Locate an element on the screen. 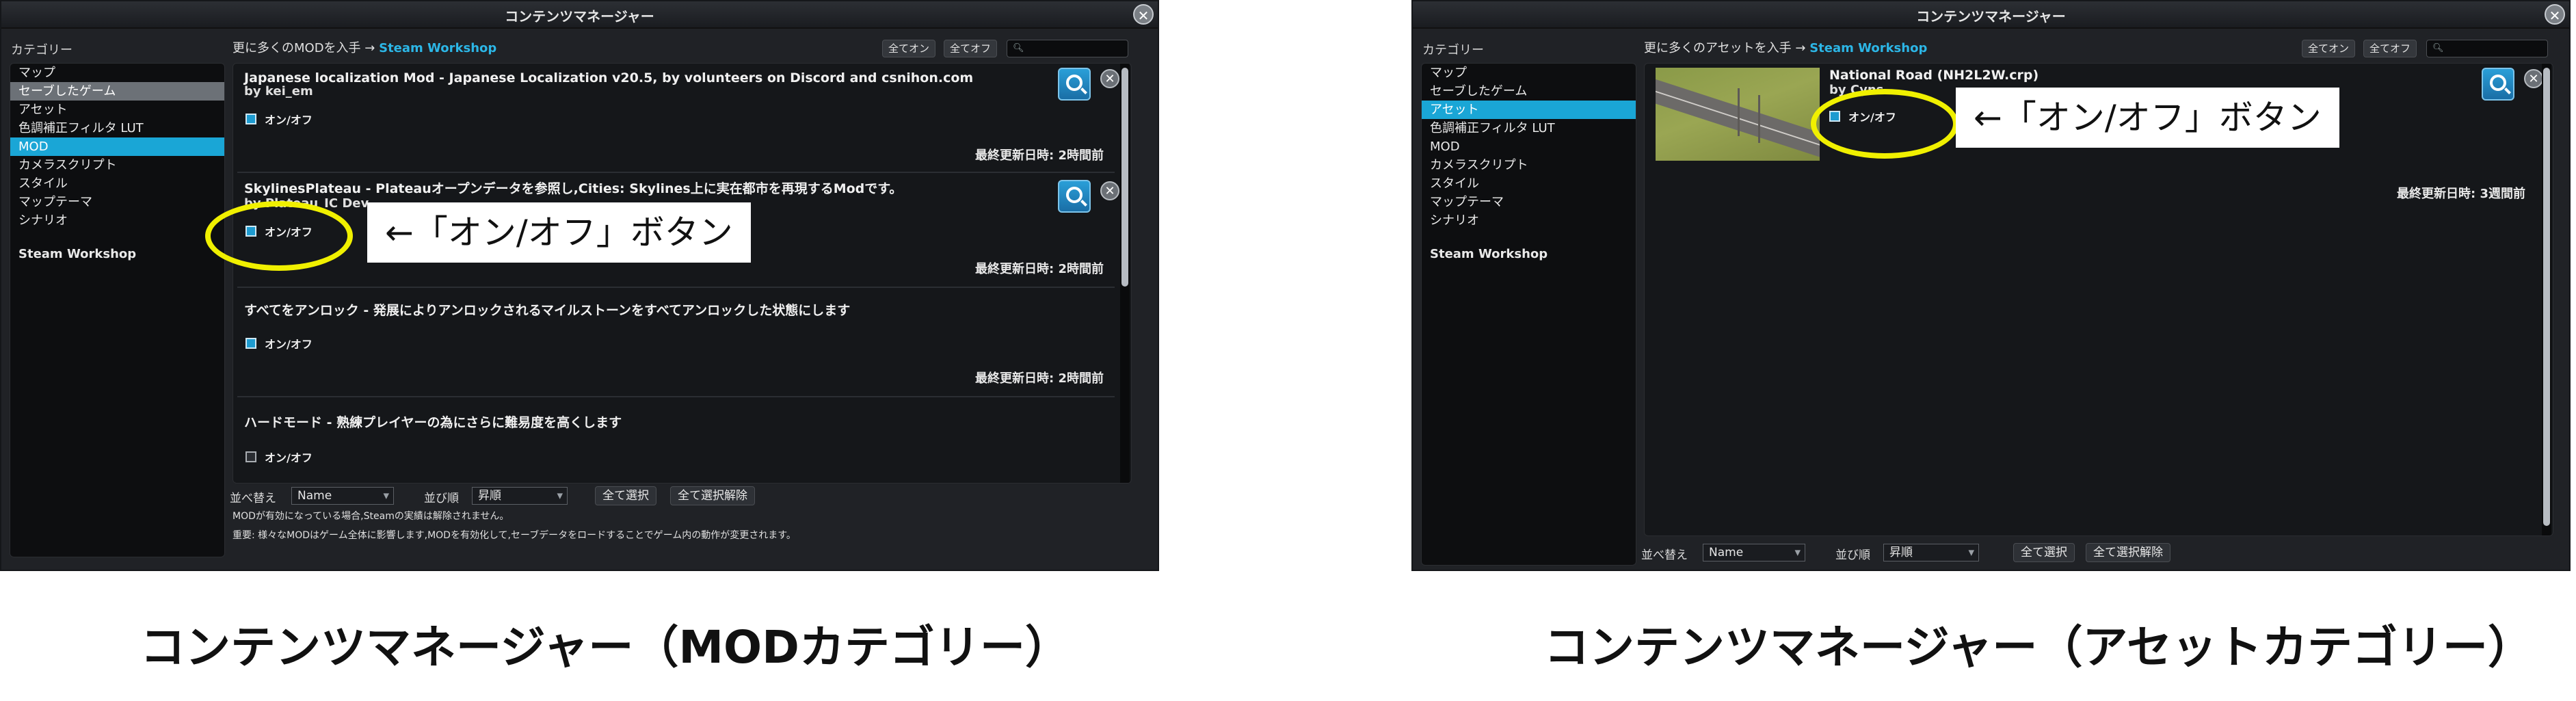  caption-asset-category: コンテンツマネージャー（アセットカテゴリー） is located at coordinates (2039, 647).